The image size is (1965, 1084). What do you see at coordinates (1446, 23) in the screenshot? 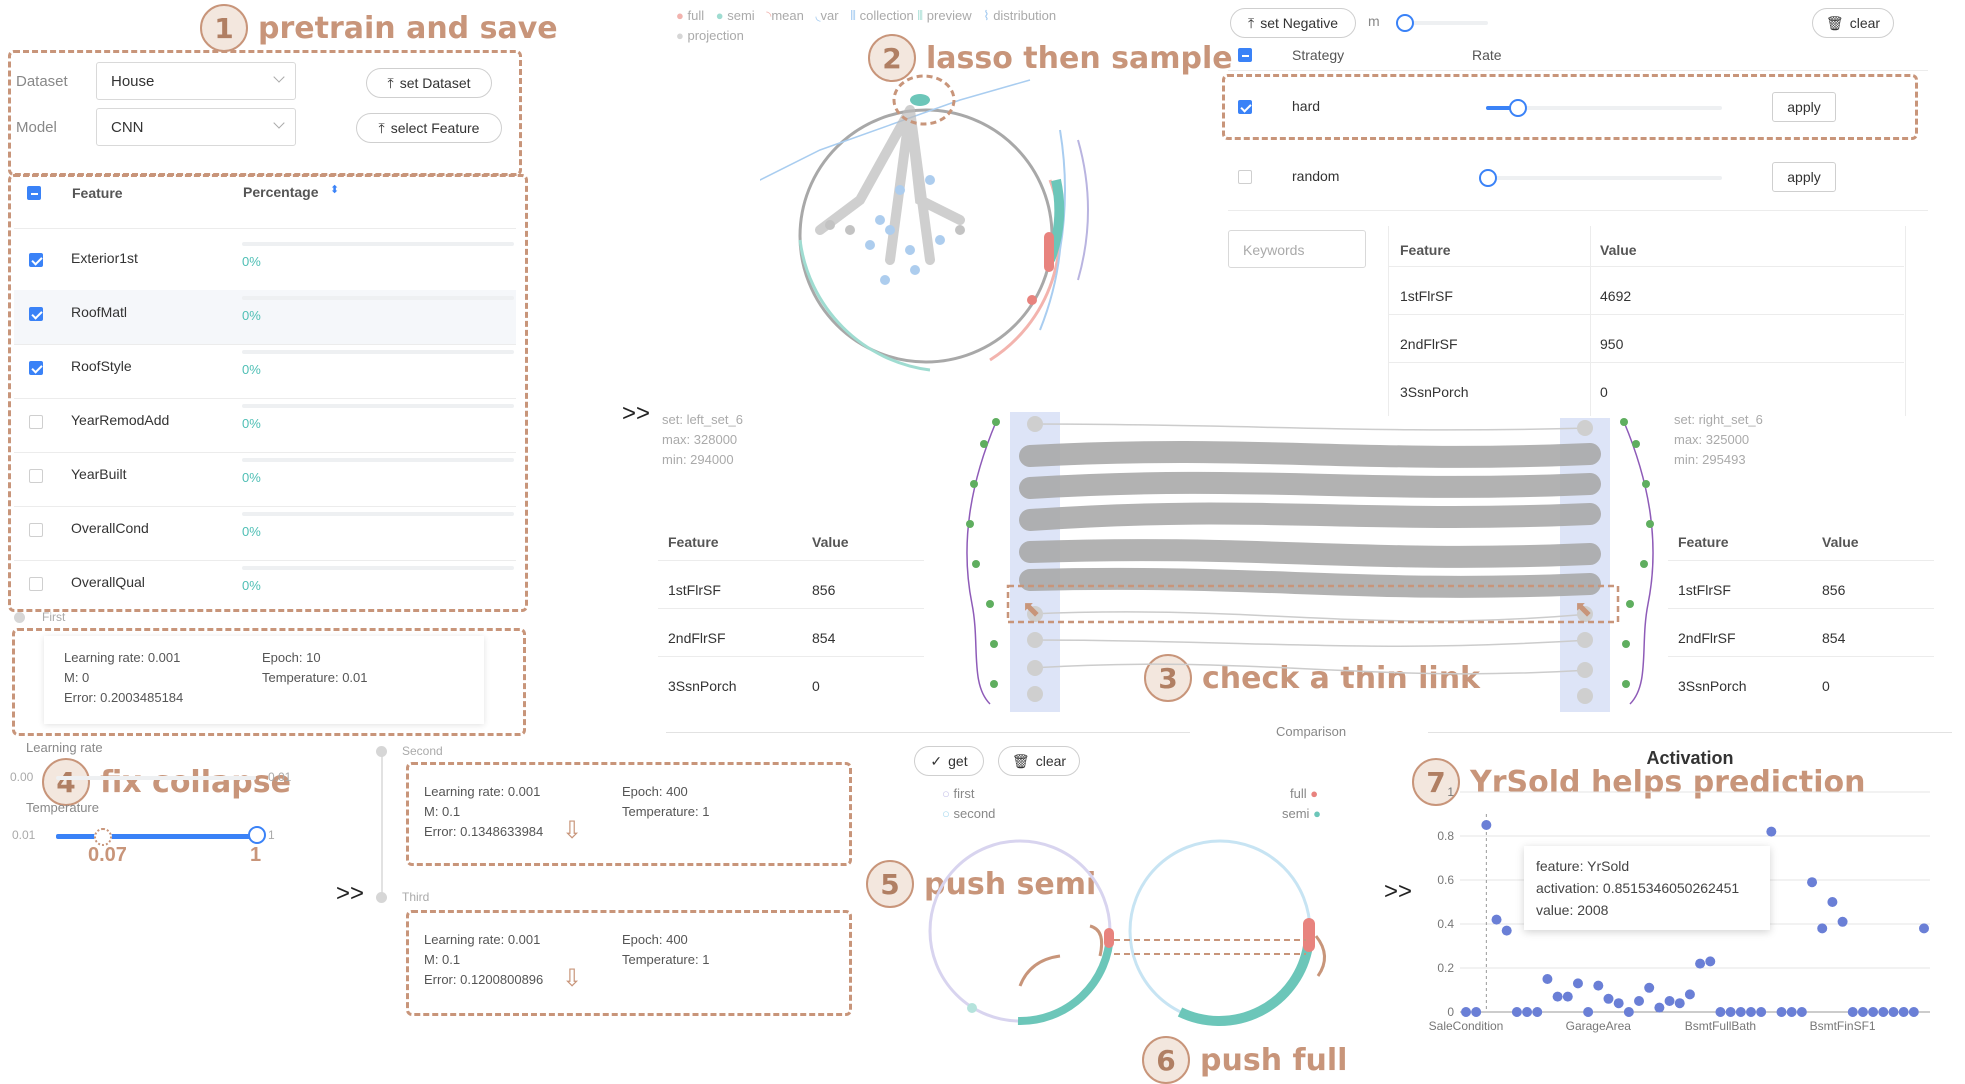
I see `m-slider` at bounding box center [1446, 23].